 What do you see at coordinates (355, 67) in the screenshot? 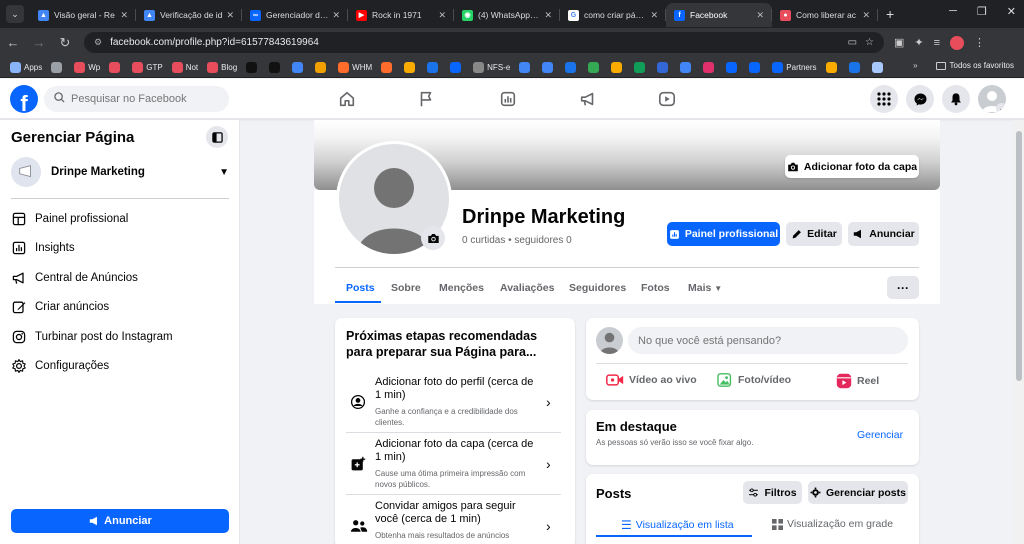
I see `bookmark-item: WHM` at bounding box center [355, 67].